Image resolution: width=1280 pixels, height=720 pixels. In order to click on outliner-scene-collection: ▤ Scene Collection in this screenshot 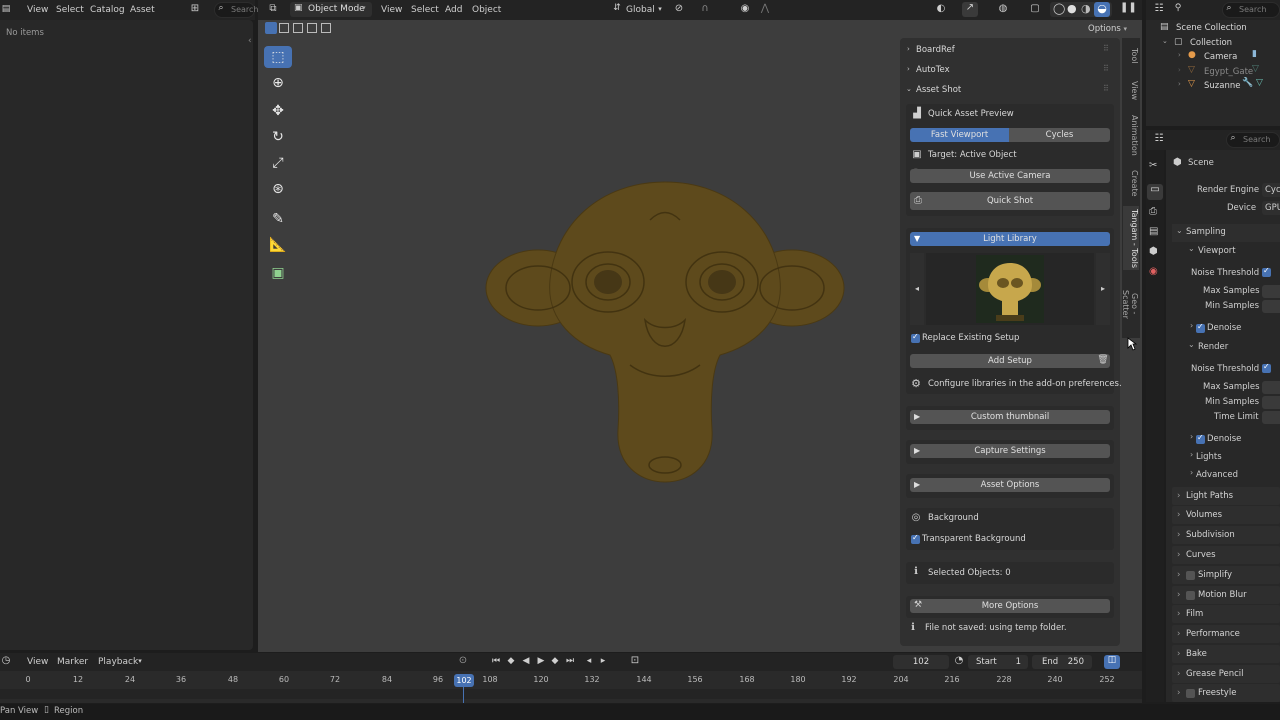, I will do `click(1218, 28)`.